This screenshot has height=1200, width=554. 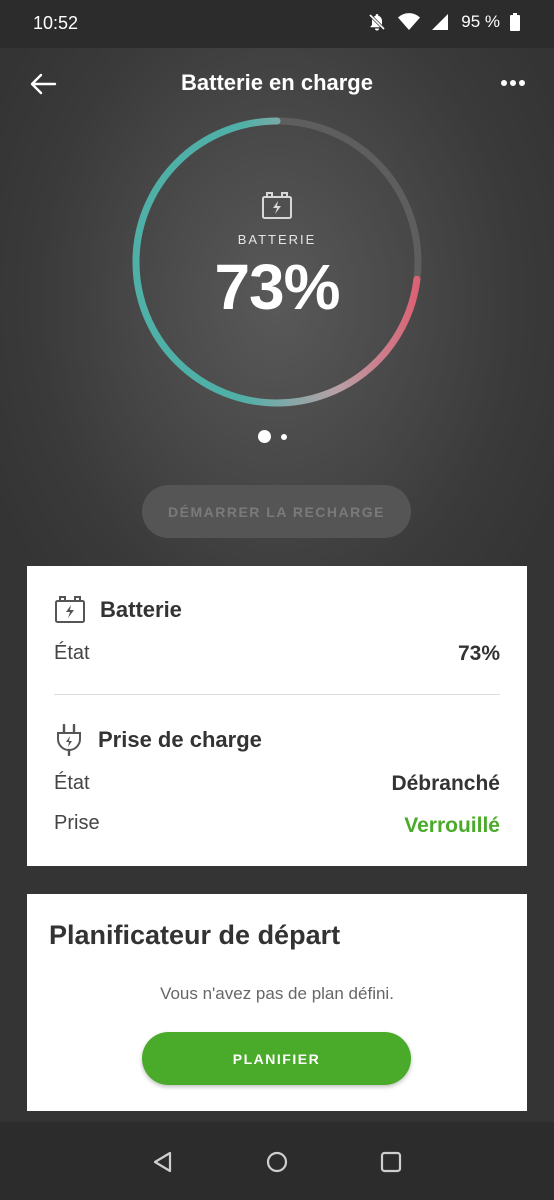 I want to click on plug-lock-value: Verrouillé, so click(x=452, y=825).